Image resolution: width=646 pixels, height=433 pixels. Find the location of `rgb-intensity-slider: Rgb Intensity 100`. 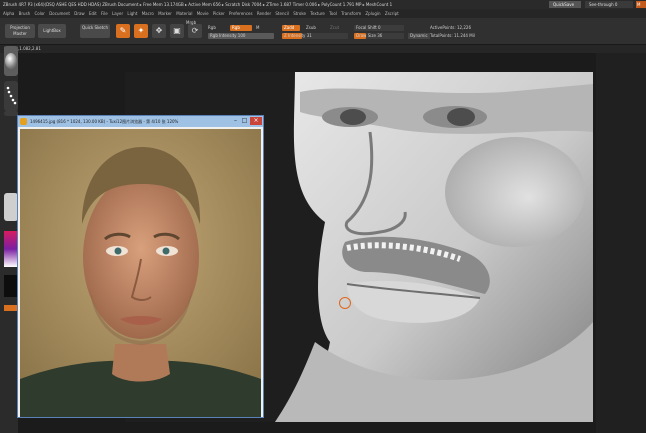

rgb-intensity-slider: Rgb Intensity 100 is located at coordinates (241, 36).